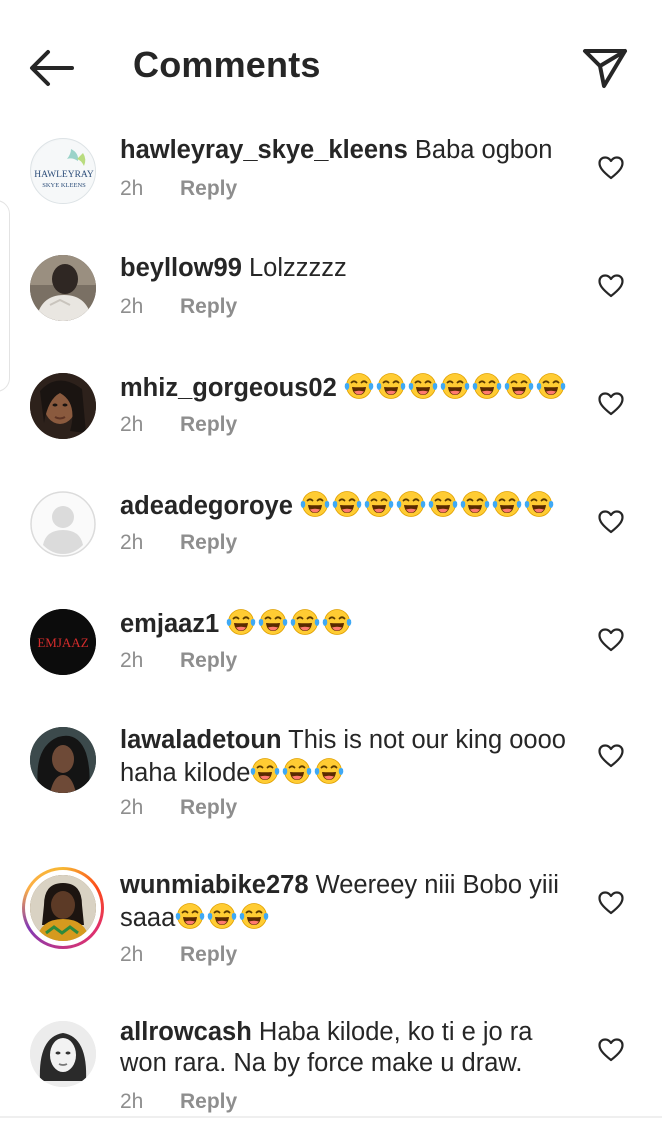  Describe the element at coordinates (206, 506) in the screenshot. I see `comment-username: adeadegoroye` at that location.